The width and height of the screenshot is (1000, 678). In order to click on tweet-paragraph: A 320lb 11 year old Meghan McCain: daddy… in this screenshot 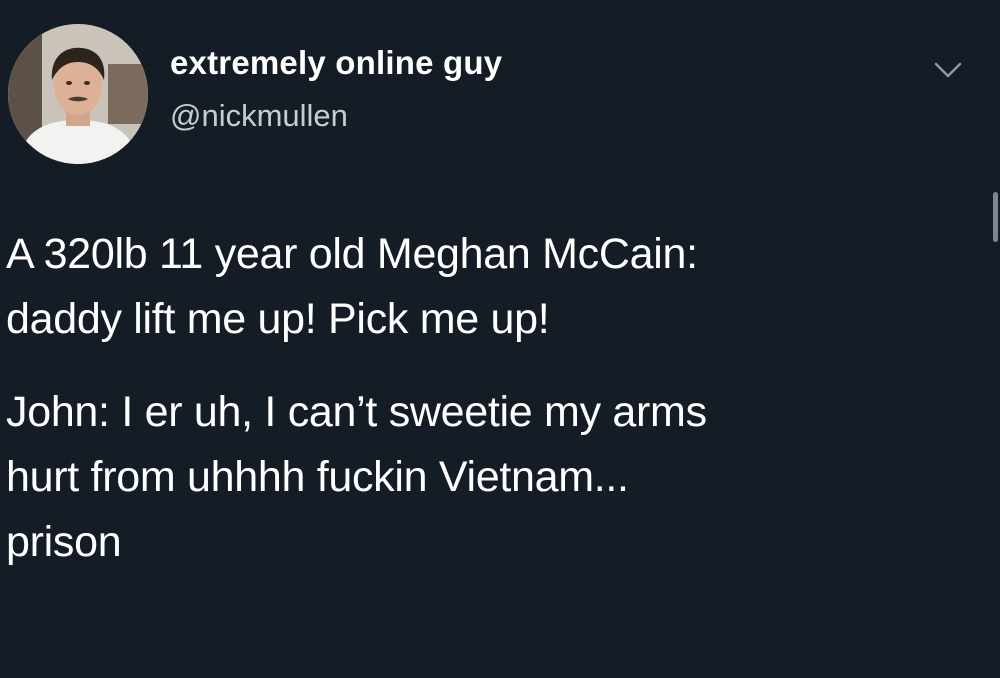, I will do `click(352, 286)`.